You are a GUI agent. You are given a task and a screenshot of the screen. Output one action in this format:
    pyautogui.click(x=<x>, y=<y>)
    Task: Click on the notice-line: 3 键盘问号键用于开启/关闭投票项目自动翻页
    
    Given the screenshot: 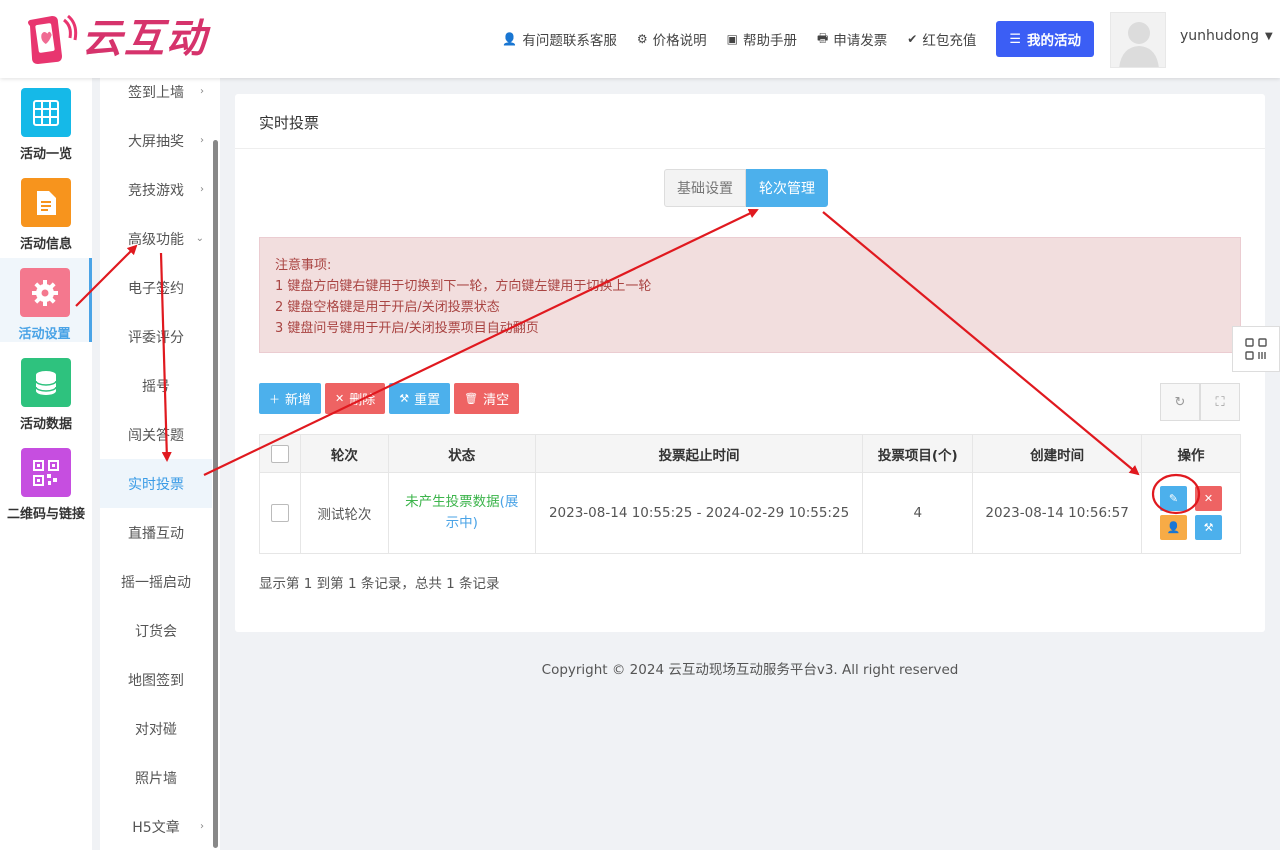 What is the action you would take?
    pyautogui.click(x=407, y=328)
    